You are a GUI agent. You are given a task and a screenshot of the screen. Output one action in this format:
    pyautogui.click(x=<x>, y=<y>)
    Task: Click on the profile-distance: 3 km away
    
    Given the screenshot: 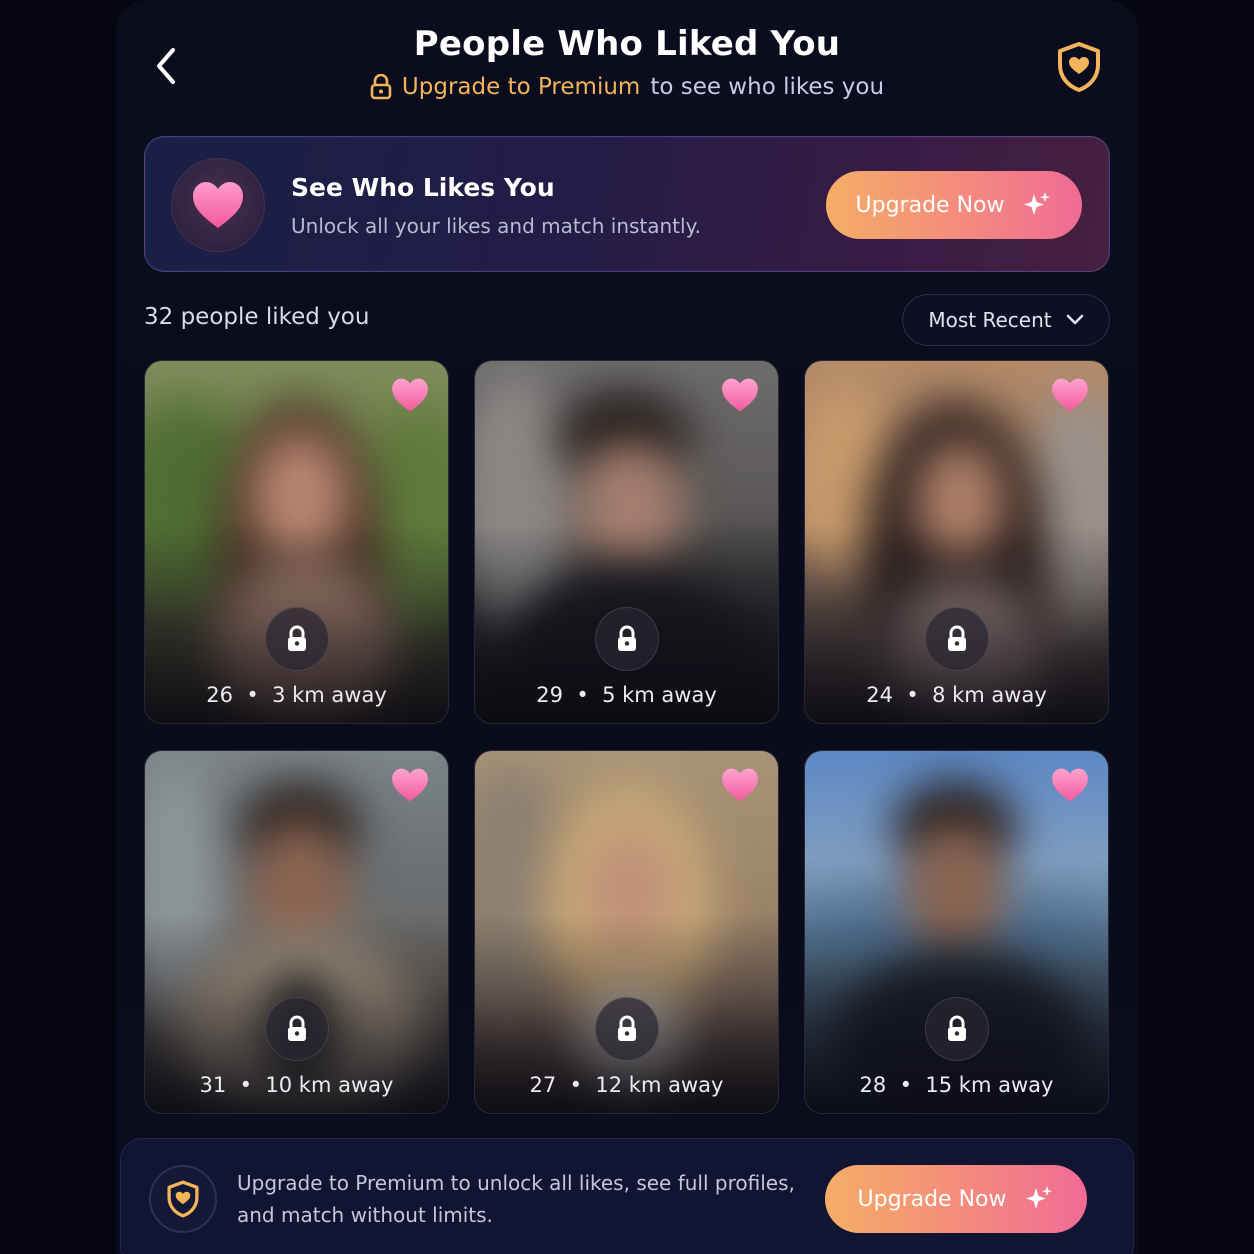 What is the action you would take?
    pyautogui.click(x=329, y=695)
    